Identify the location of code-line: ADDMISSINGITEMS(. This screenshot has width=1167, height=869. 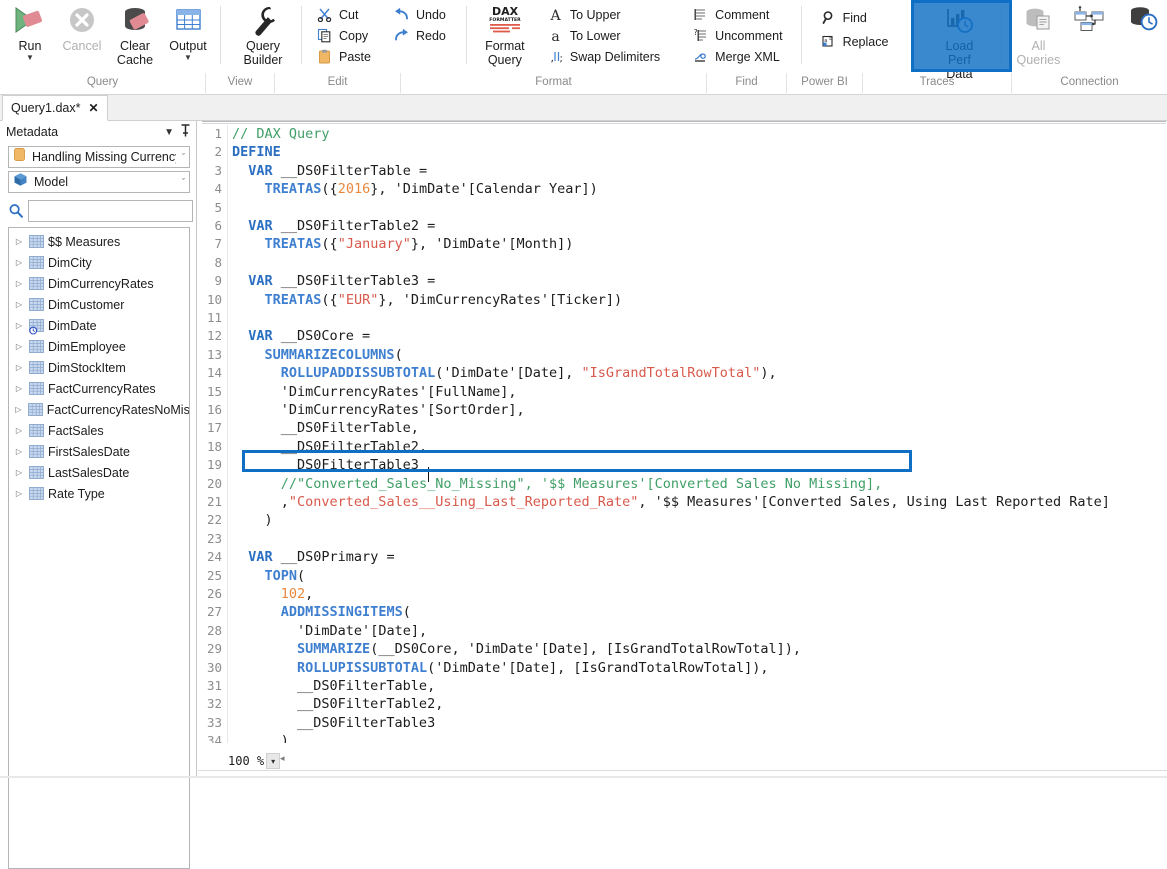
(321, 612).